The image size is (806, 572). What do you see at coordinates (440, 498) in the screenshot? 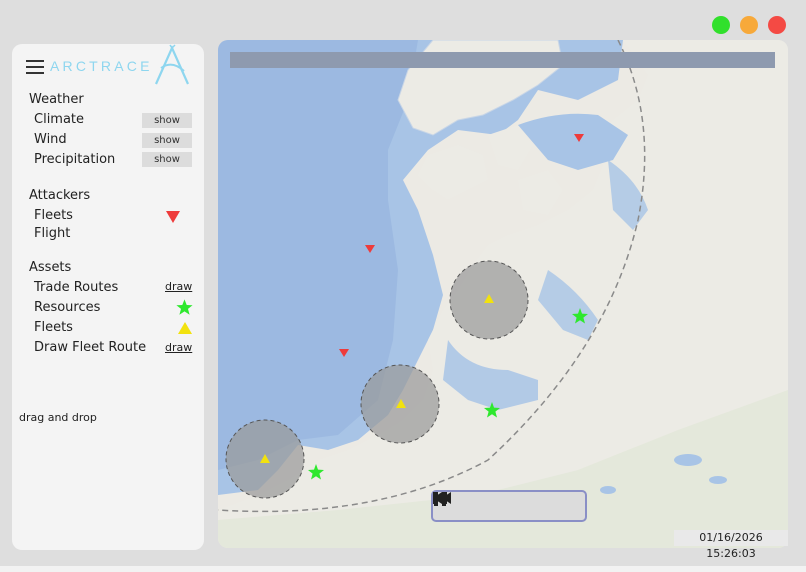
I see `skip-forward-icon` at bounding box center [440, 498].